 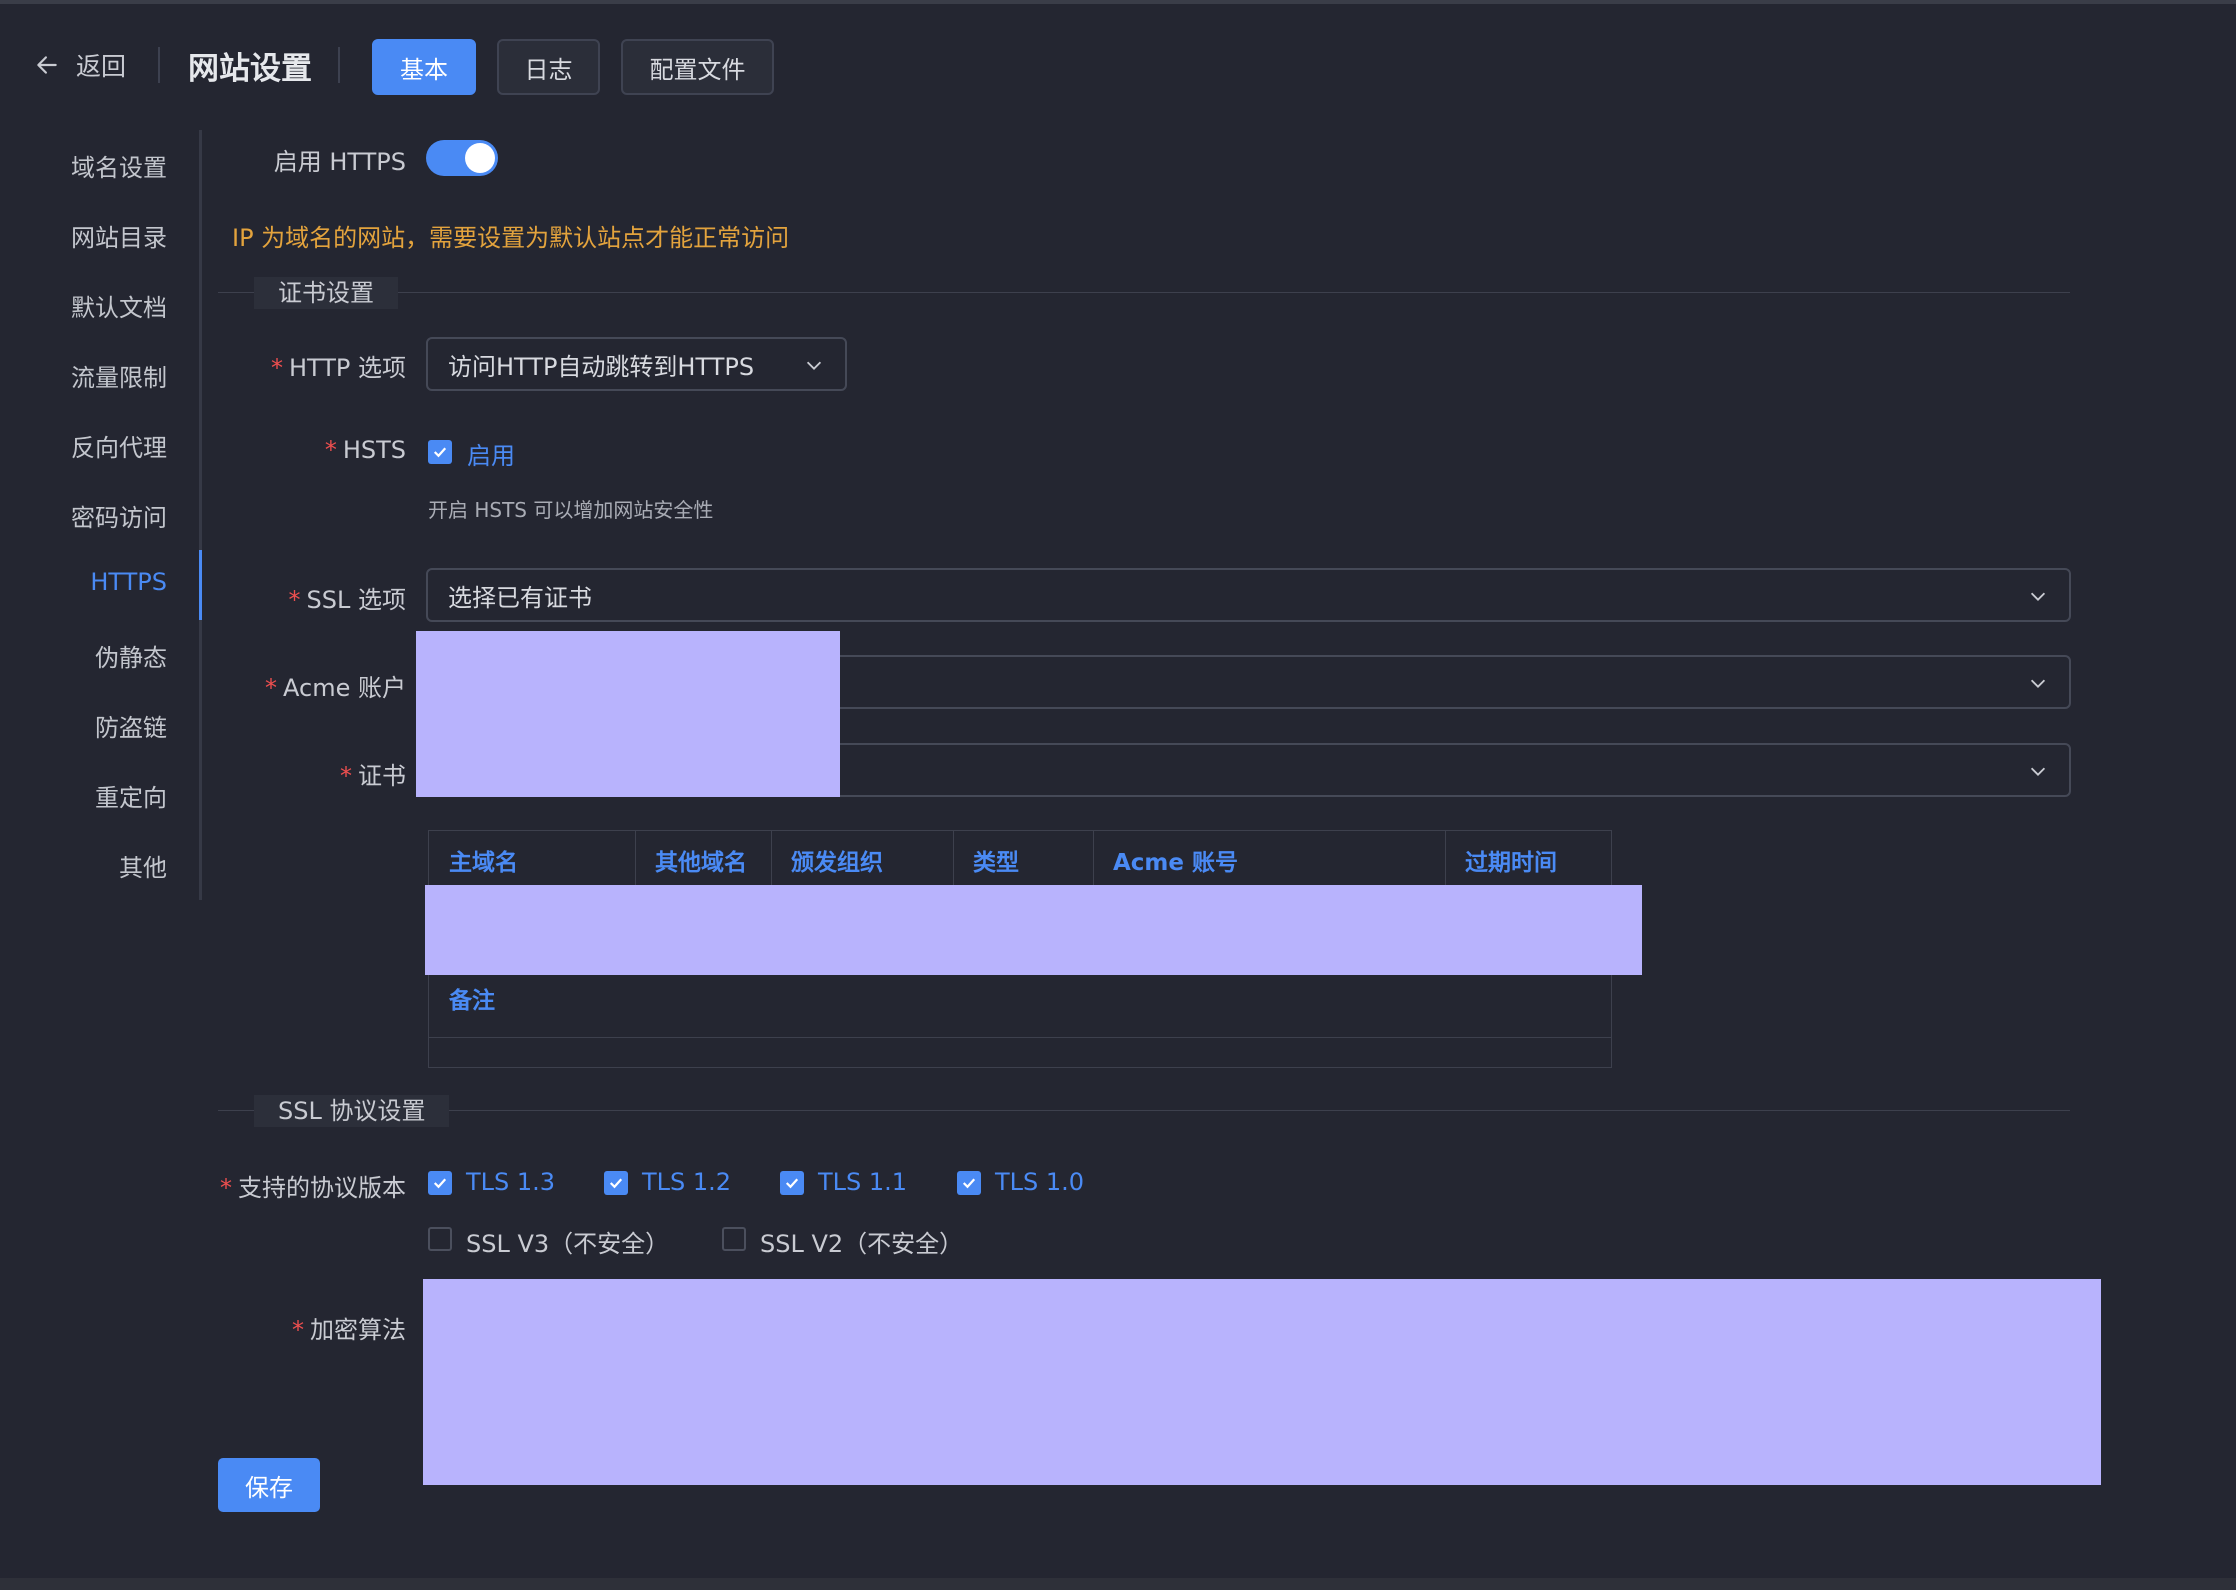 I want to click on ssl-option-value: 选择已有证书, so click(x=520, y=597).